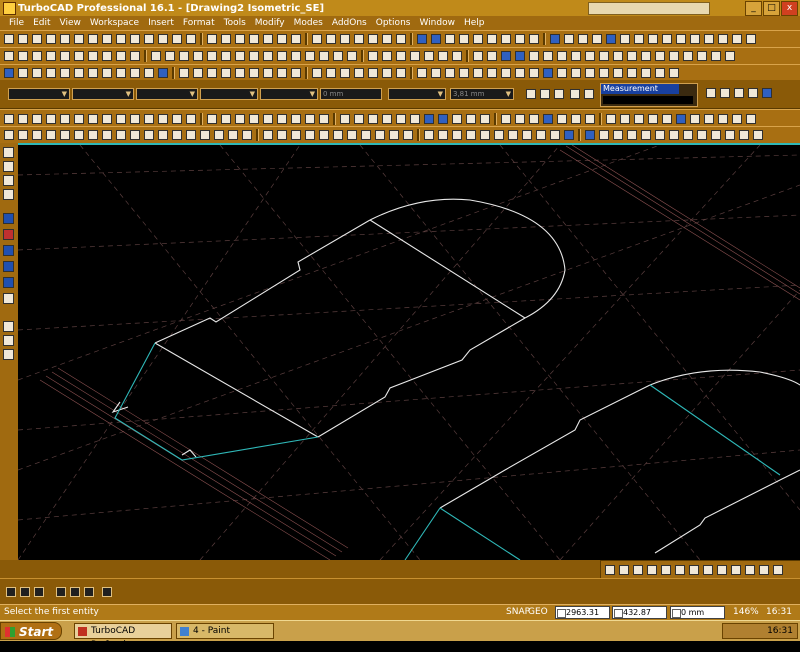  Describe the element at coordinates (103, 94) in the screenshot. I see `color-combo: ▼` at that location.